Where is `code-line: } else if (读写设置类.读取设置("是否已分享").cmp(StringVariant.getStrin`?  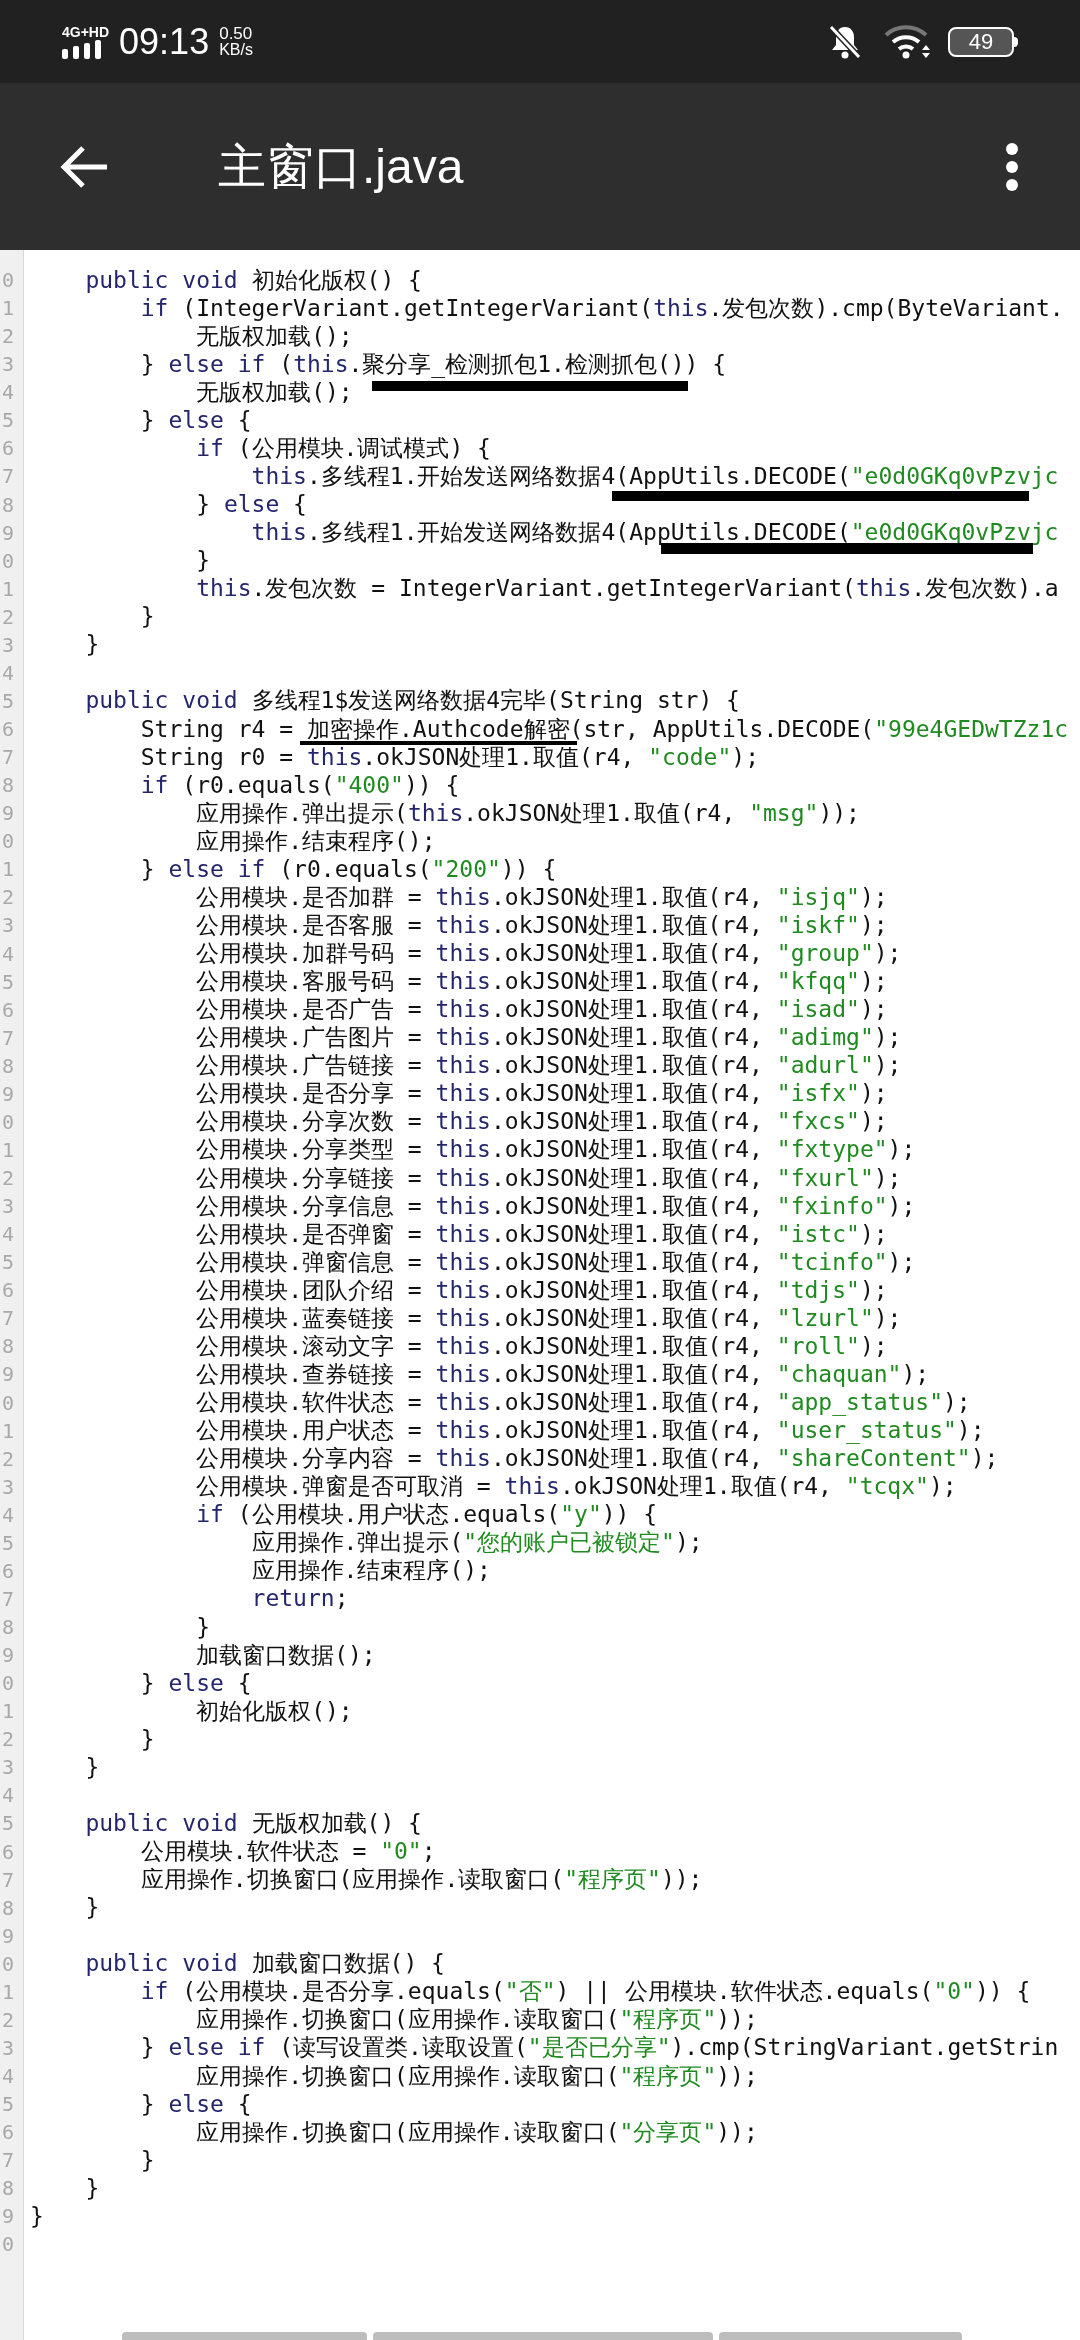
code-line: } else if (读写设置类.读取设置("是否已分享").cmp(StringVariant.getStrin is located at coordinates (599, 2048).